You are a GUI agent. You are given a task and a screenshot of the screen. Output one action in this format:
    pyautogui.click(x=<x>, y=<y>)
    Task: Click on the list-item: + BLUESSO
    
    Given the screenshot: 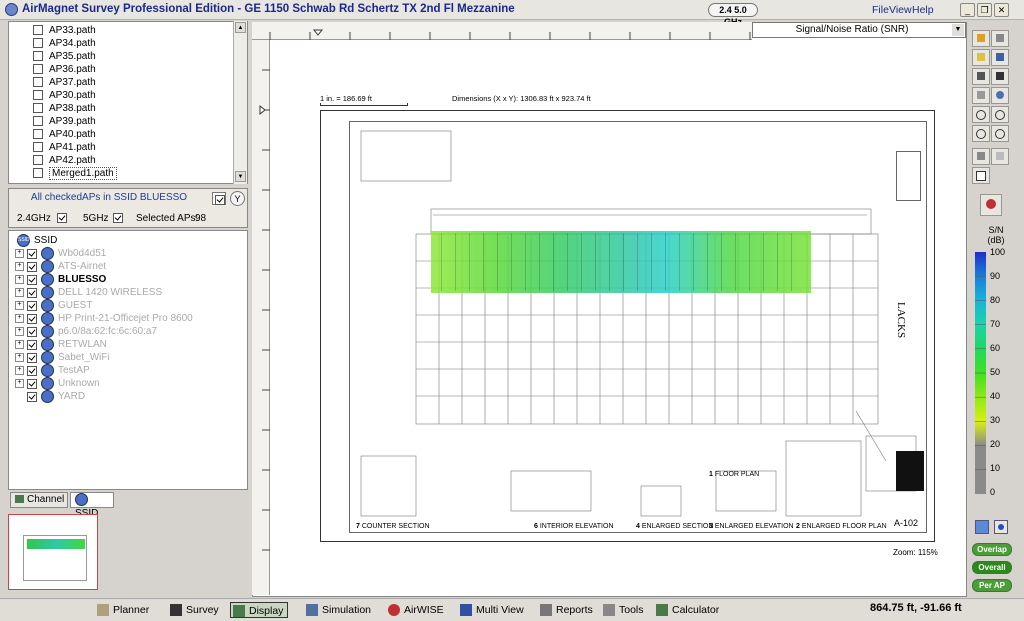 What is the action you would take?
    pyautogui.click(x=60, y=279)
    